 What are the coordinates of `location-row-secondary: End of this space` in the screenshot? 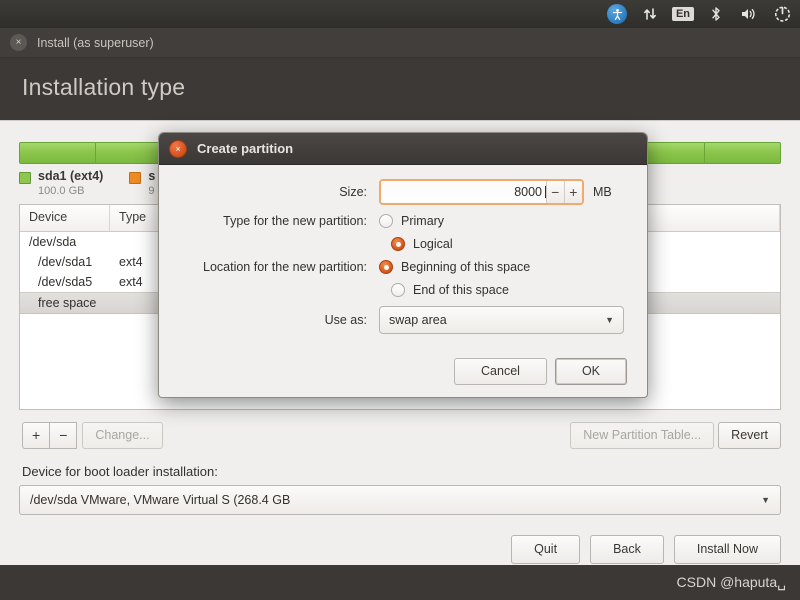 It's located at (509, 290).